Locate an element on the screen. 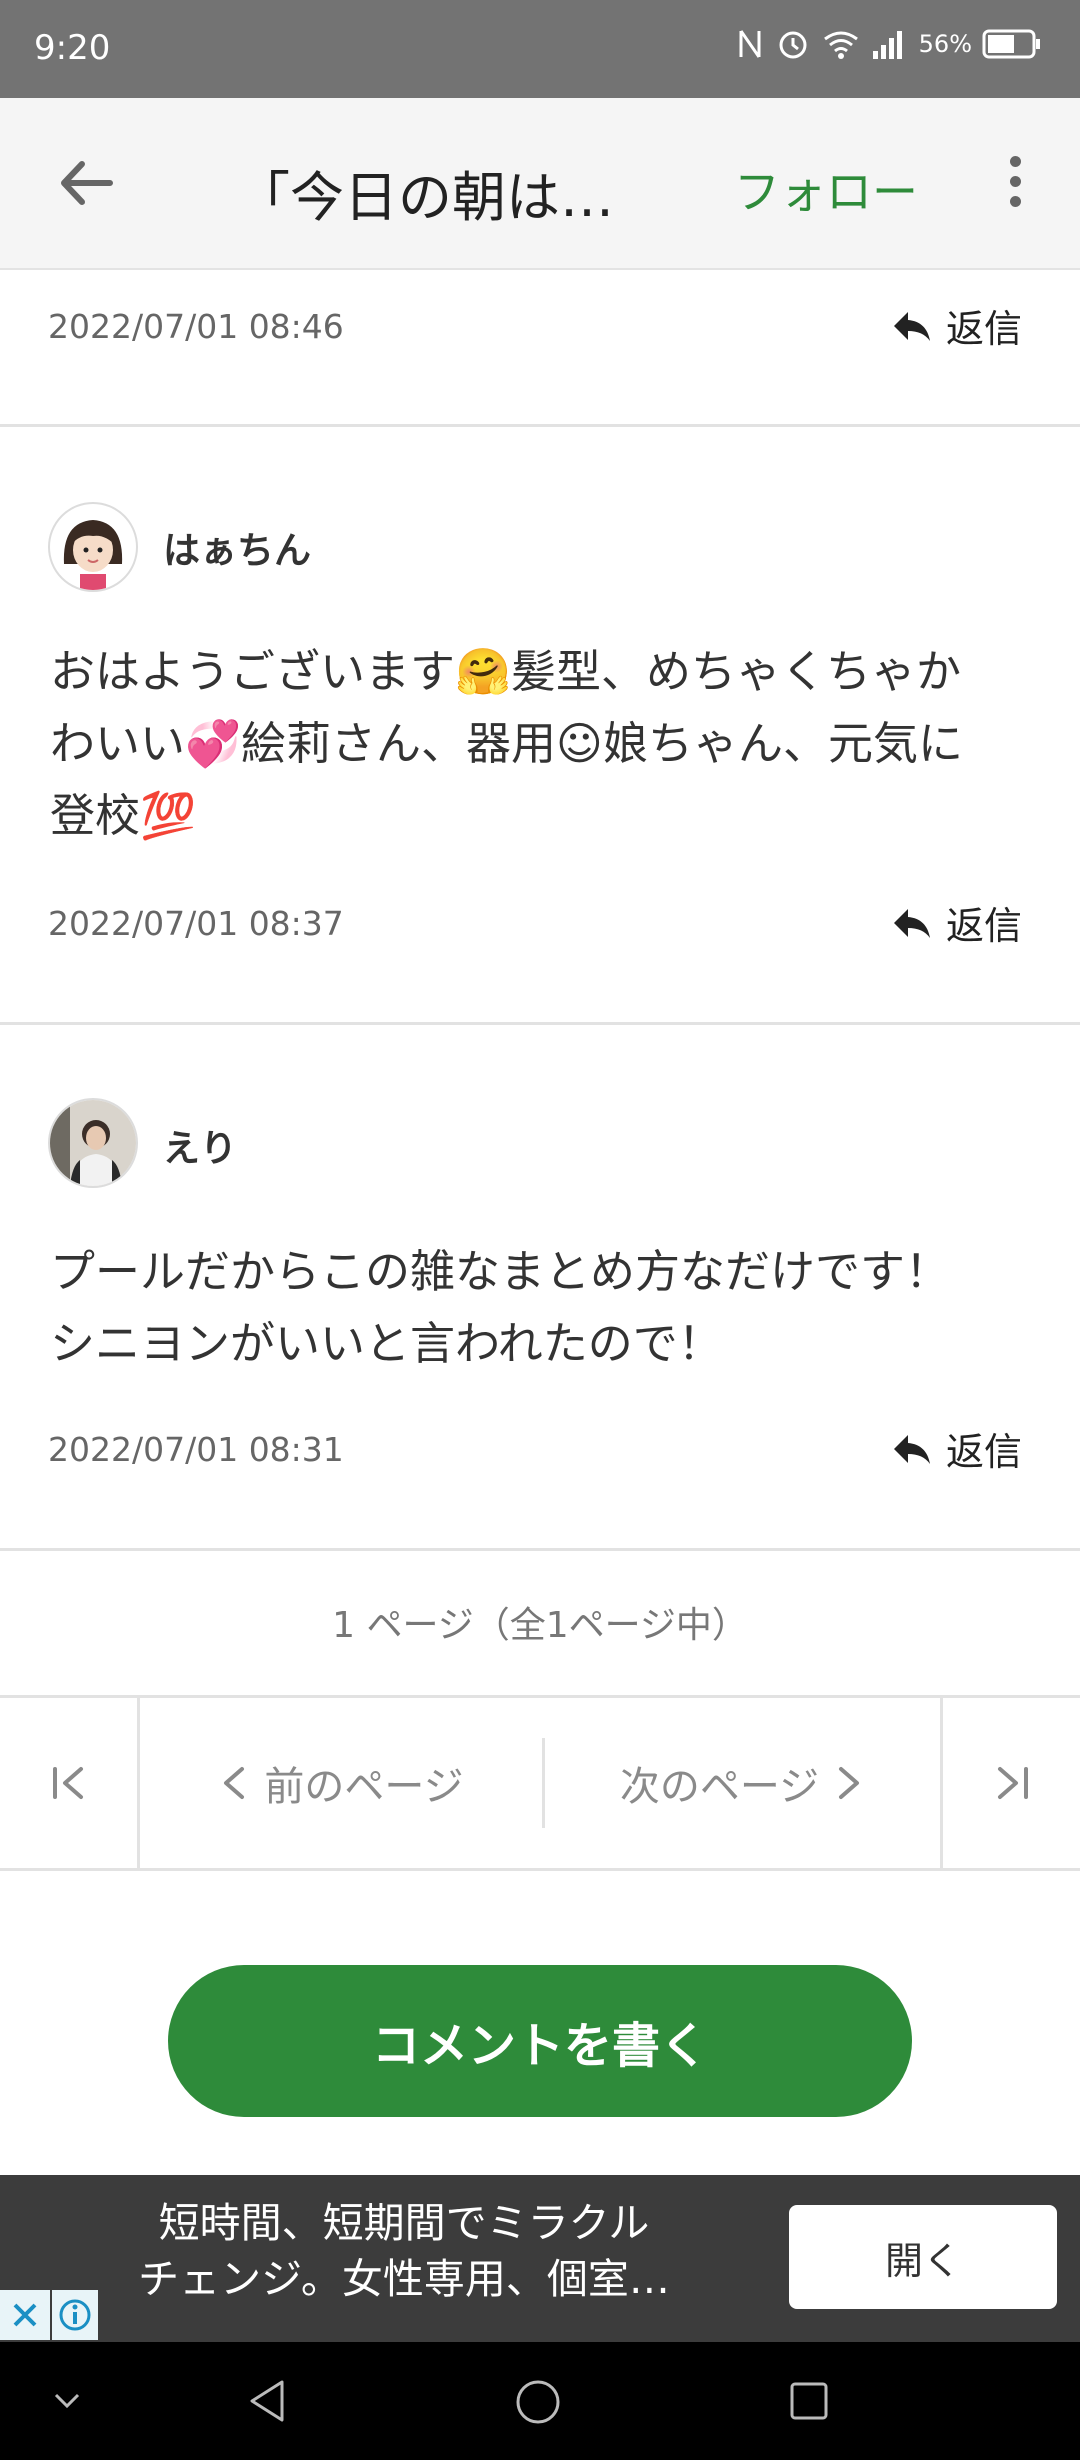 The width and height of the screenshot is (1080, 2460). battery-percent: 56% is located at coordinates (945, 44).